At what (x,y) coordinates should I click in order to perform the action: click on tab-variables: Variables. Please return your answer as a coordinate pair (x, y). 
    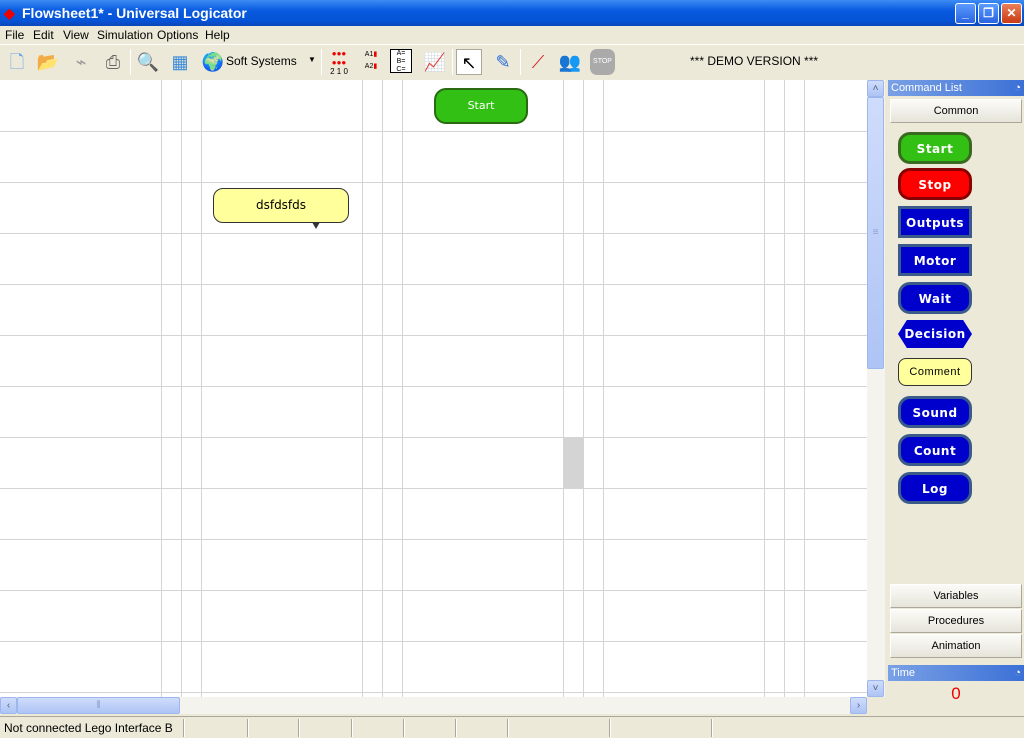
    Looking at the image, I should click on (956, 596).